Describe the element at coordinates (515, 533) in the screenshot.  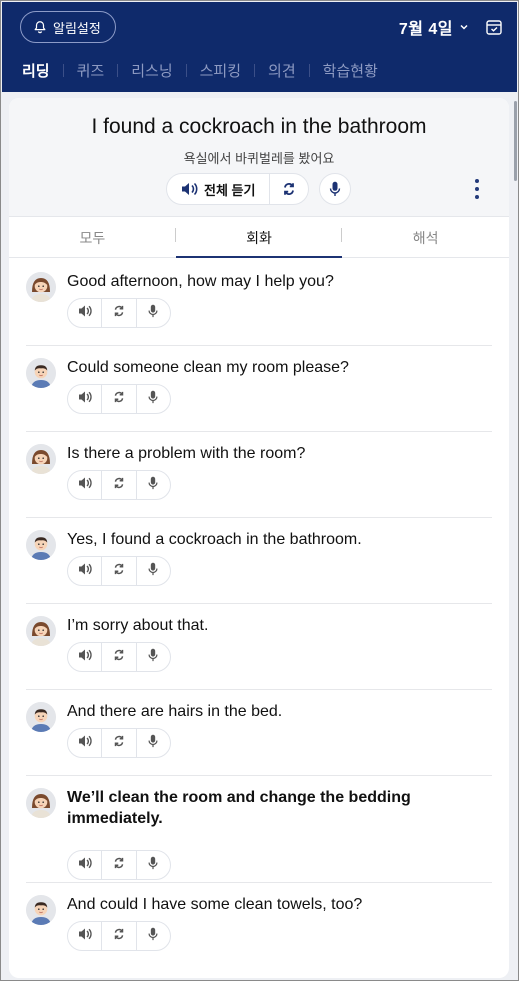
I see `scrollbar-track` at that location.